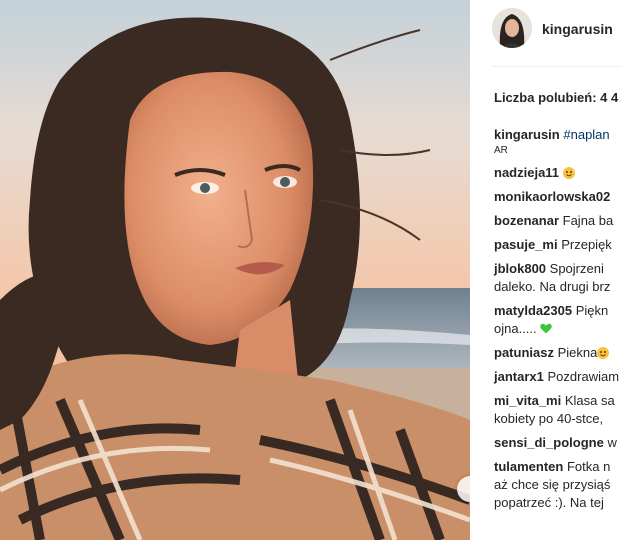  Describe the element at coordinates (512, 28) in the screenshot. I see `avatar` at that location.